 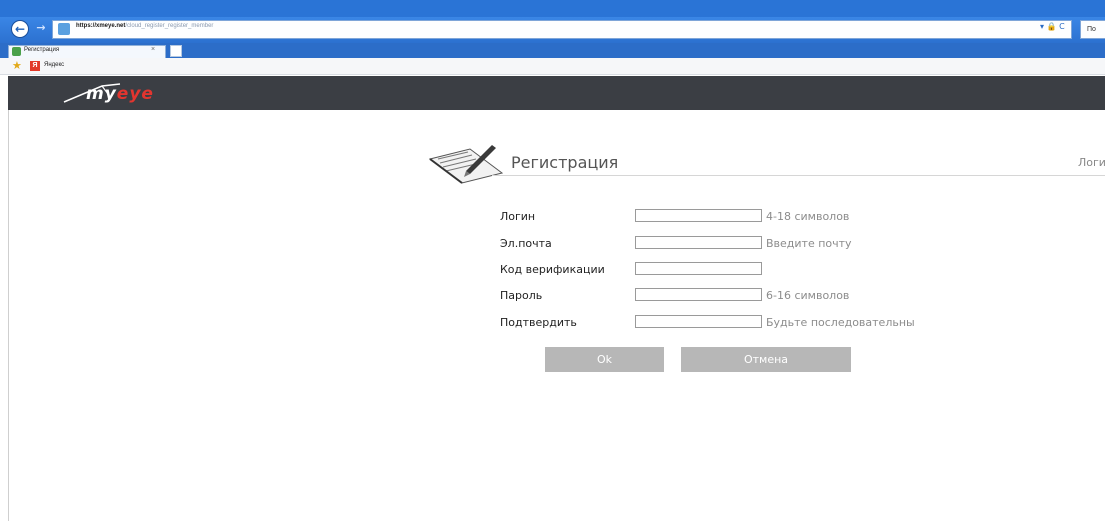 I want to click on ok-button: Ok, so click(x=604, y=359).